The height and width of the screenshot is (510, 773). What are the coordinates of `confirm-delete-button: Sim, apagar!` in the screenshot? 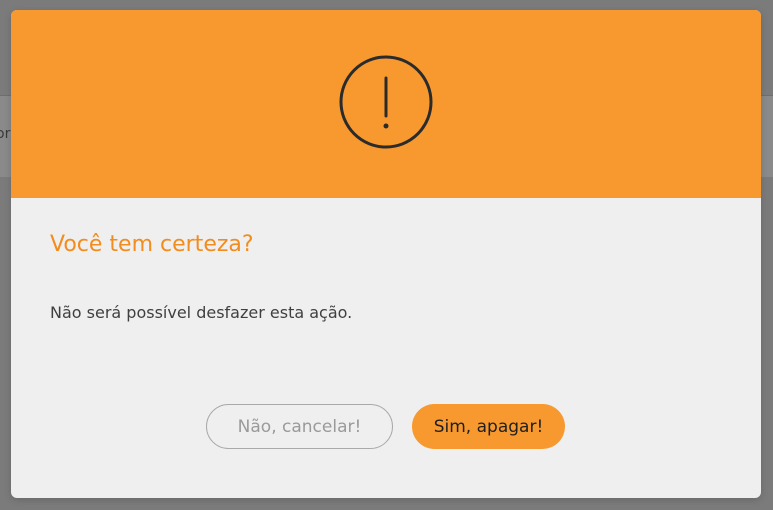 It's located at (488, 426).